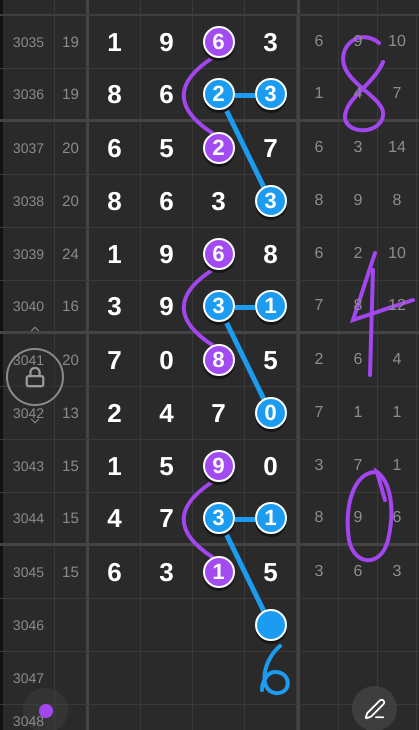 The height and width of the screenshot is (730, 419). What do you see at coordinates (28, 148) in the screenshot?
I see `issue-number: 3037` at bounding box center [28, 148].